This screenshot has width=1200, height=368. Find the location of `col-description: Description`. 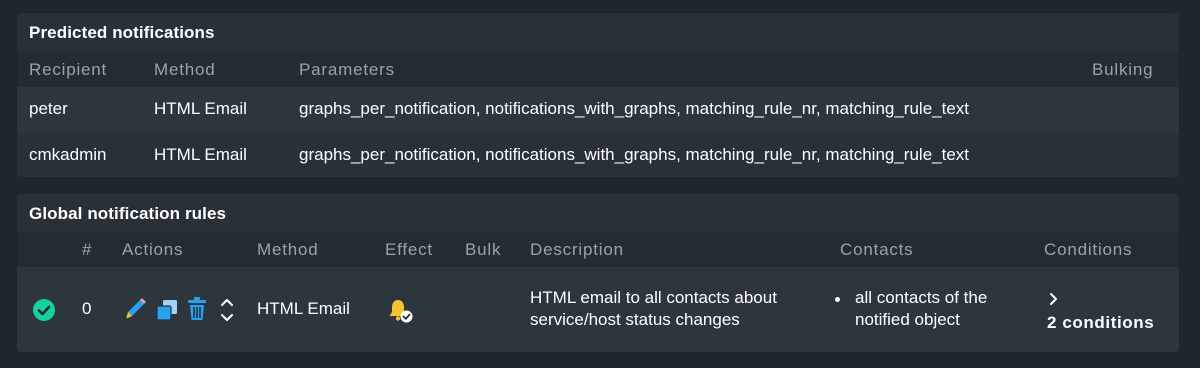

col-description: Description is located at coordinates (577, 249).